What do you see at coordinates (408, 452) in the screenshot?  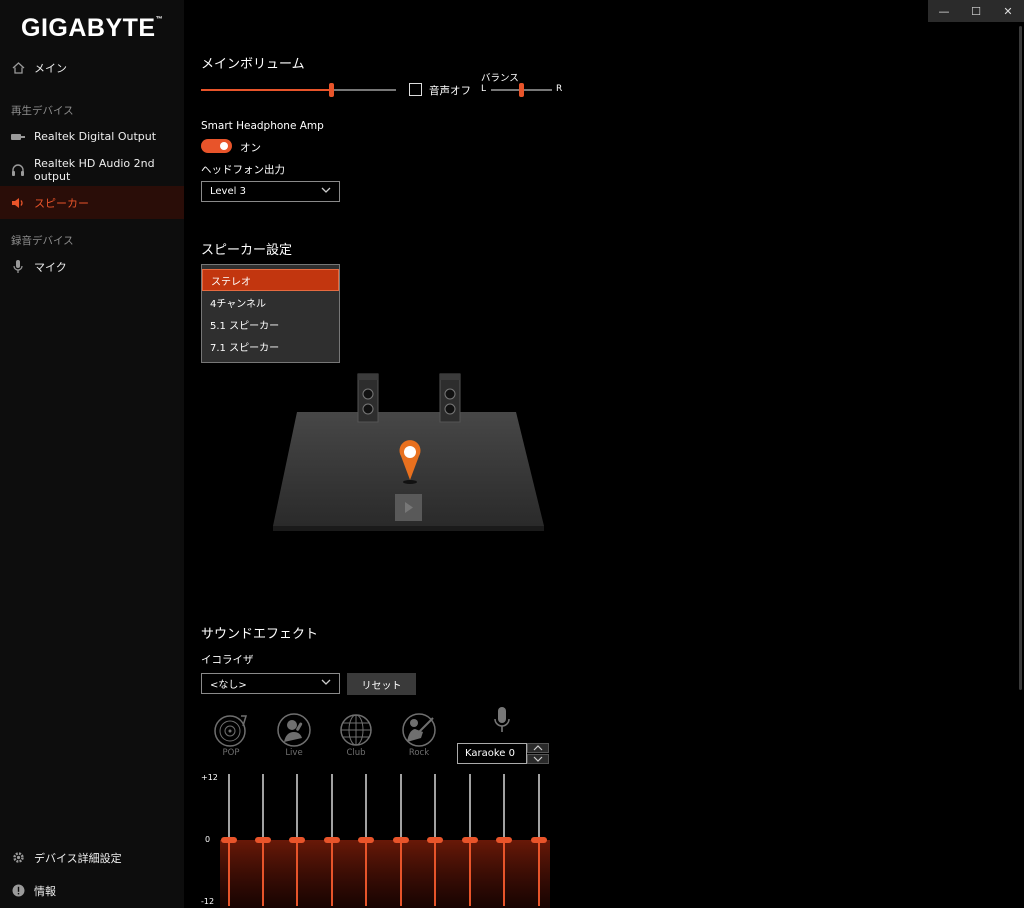 I see `speaker-stage` at bounding box center [408, 452].